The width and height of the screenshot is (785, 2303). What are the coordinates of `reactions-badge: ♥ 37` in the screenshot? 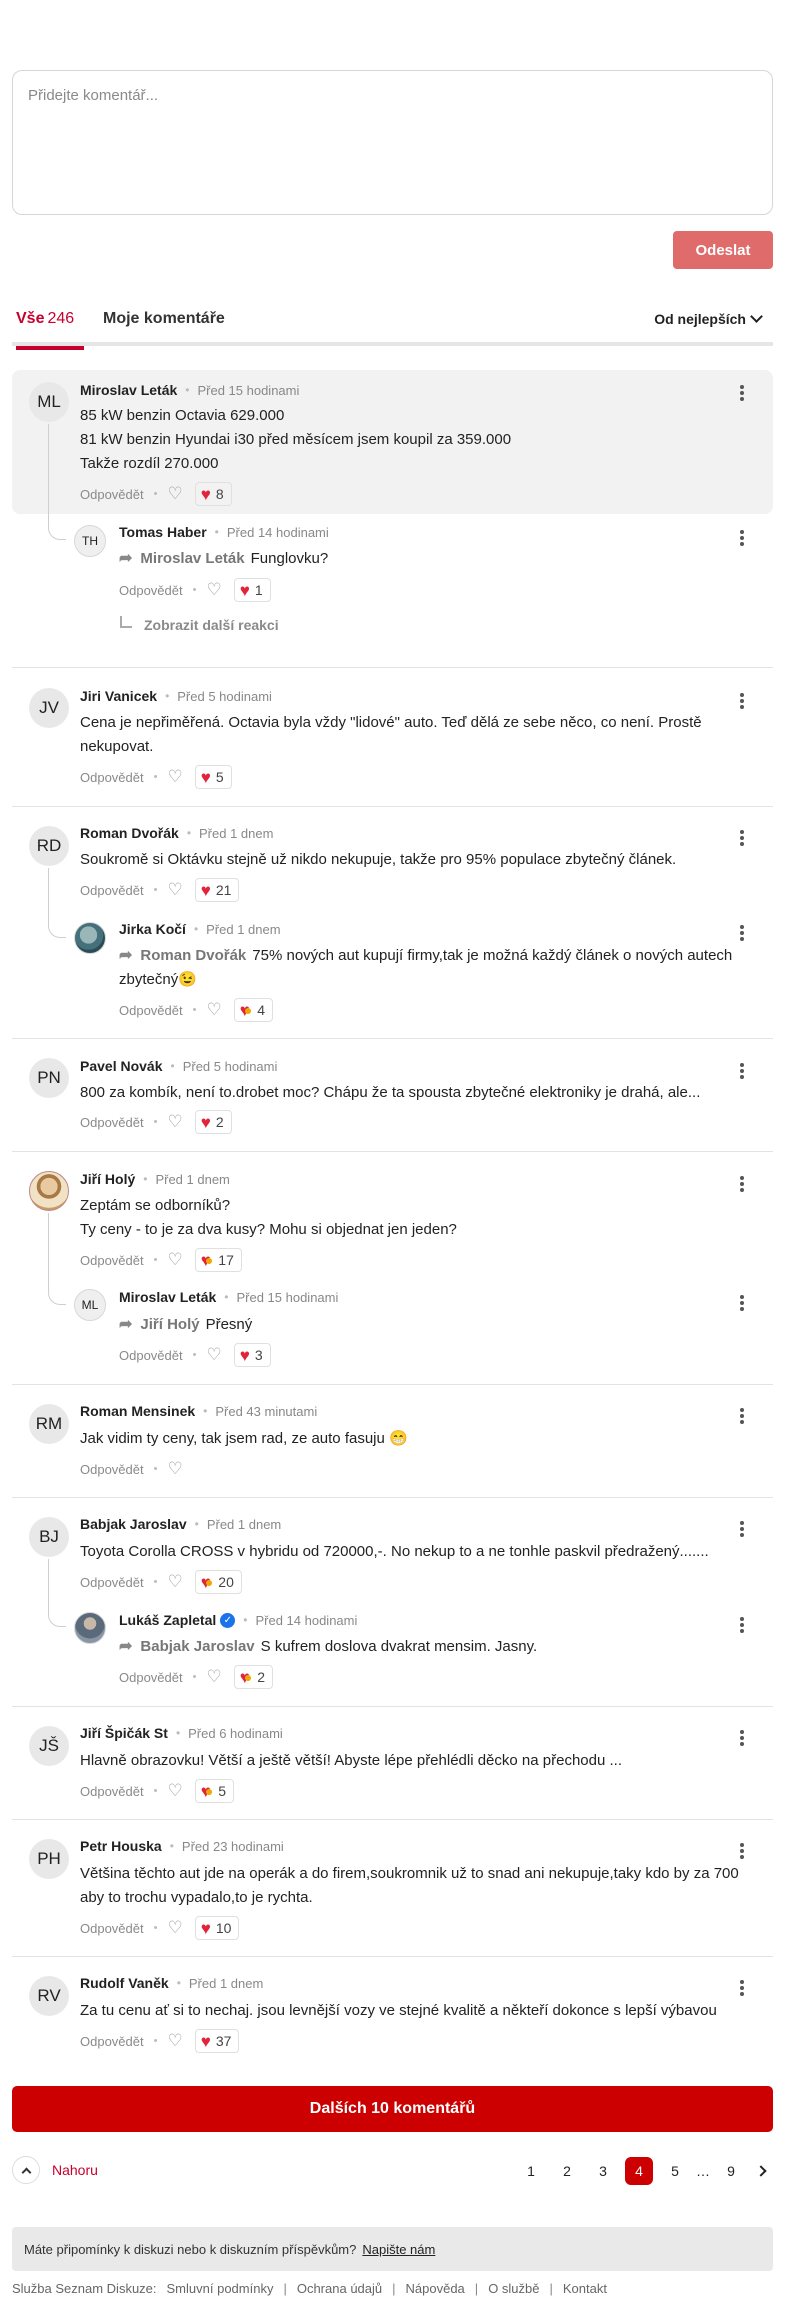 It's located at (217, 2041).